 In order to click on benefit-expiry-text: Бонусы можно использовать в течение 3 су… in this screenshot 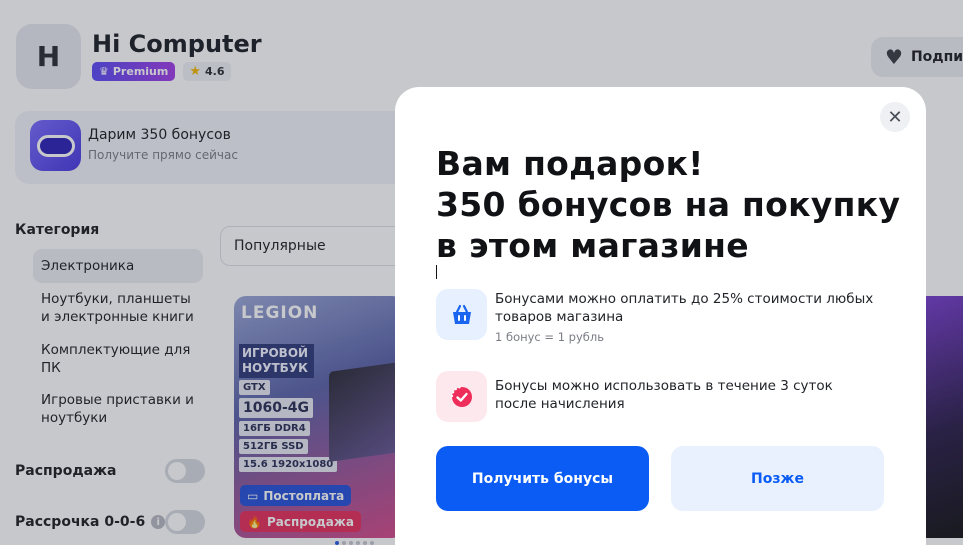, I will do `click(664, 395)`.